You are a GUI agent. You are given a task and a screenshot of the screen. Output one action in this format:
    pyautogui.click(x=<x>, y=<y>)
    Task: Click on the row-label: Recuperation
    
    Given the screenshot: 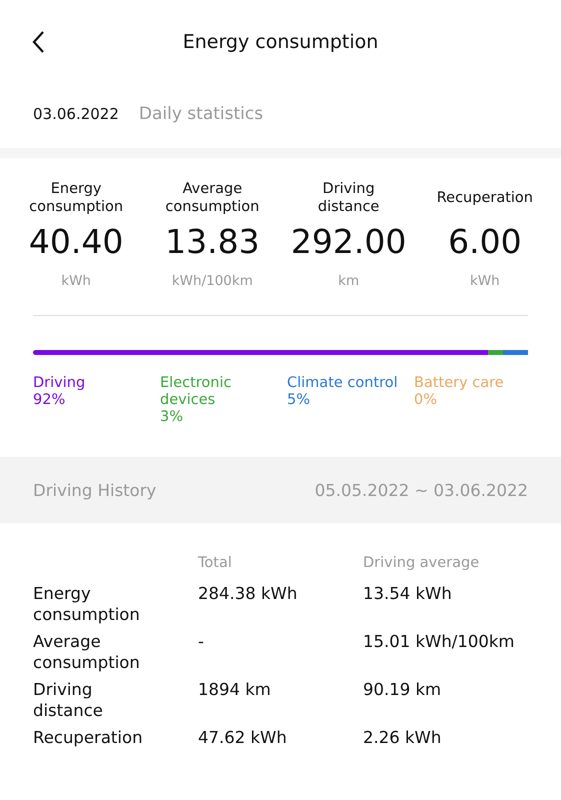 What is the action you would take?
    pyautogui.click(x=88, y=737)
    